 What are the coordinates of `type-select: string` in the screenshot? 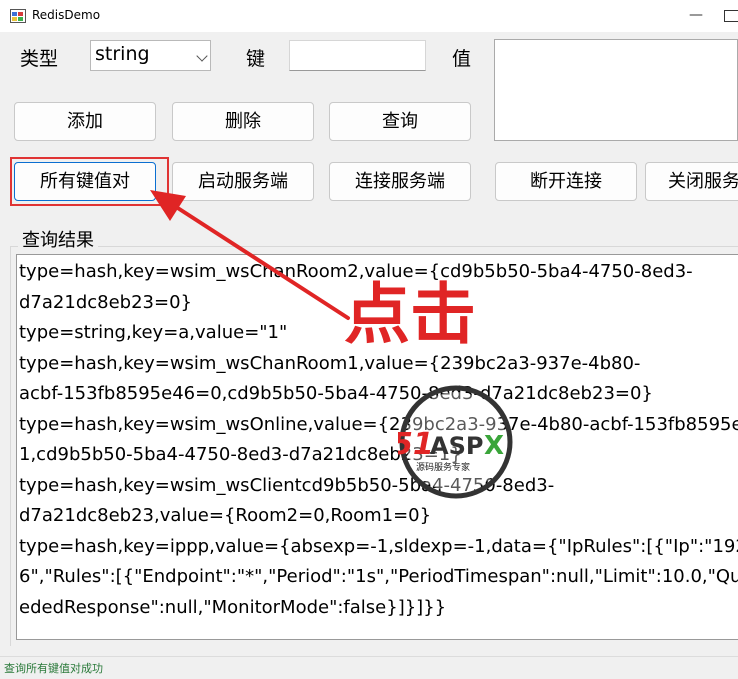 It's located at (150, 55).